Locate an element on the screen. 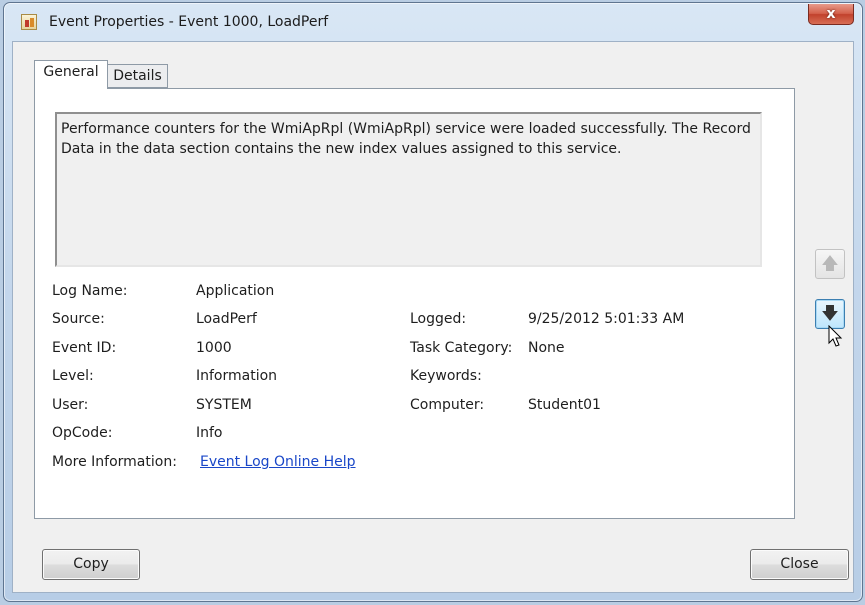  source-value: LoadPerf is located at coordinates (226, 319).